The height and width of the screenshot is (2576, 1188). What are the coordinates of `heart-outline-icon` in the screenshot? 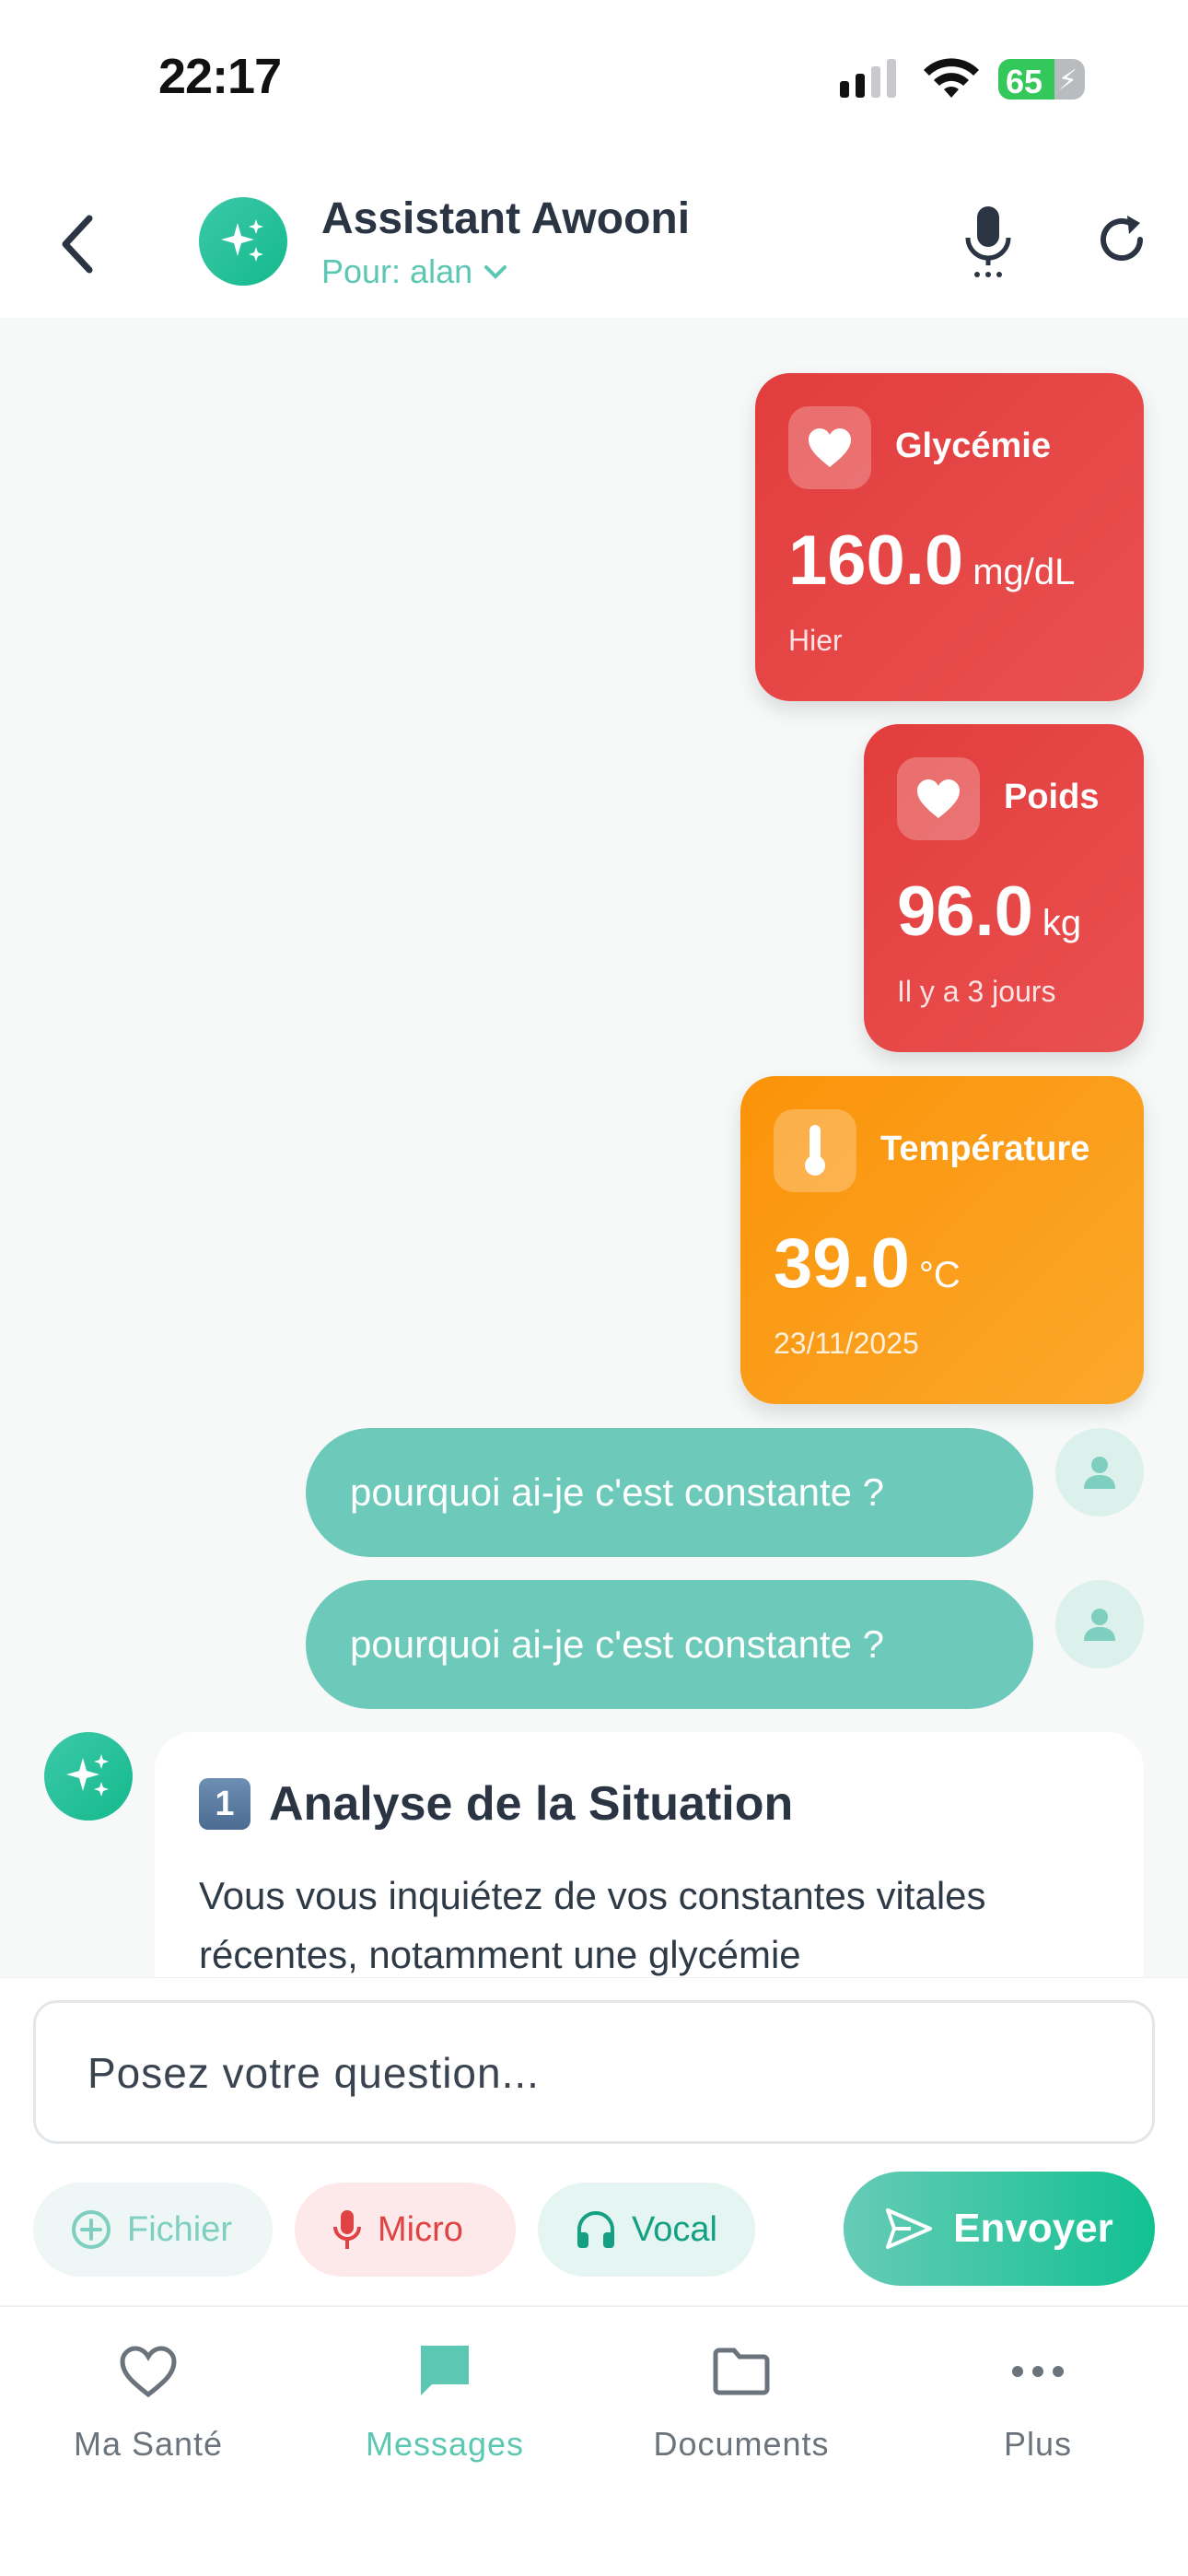 It's located at (148, 2372).